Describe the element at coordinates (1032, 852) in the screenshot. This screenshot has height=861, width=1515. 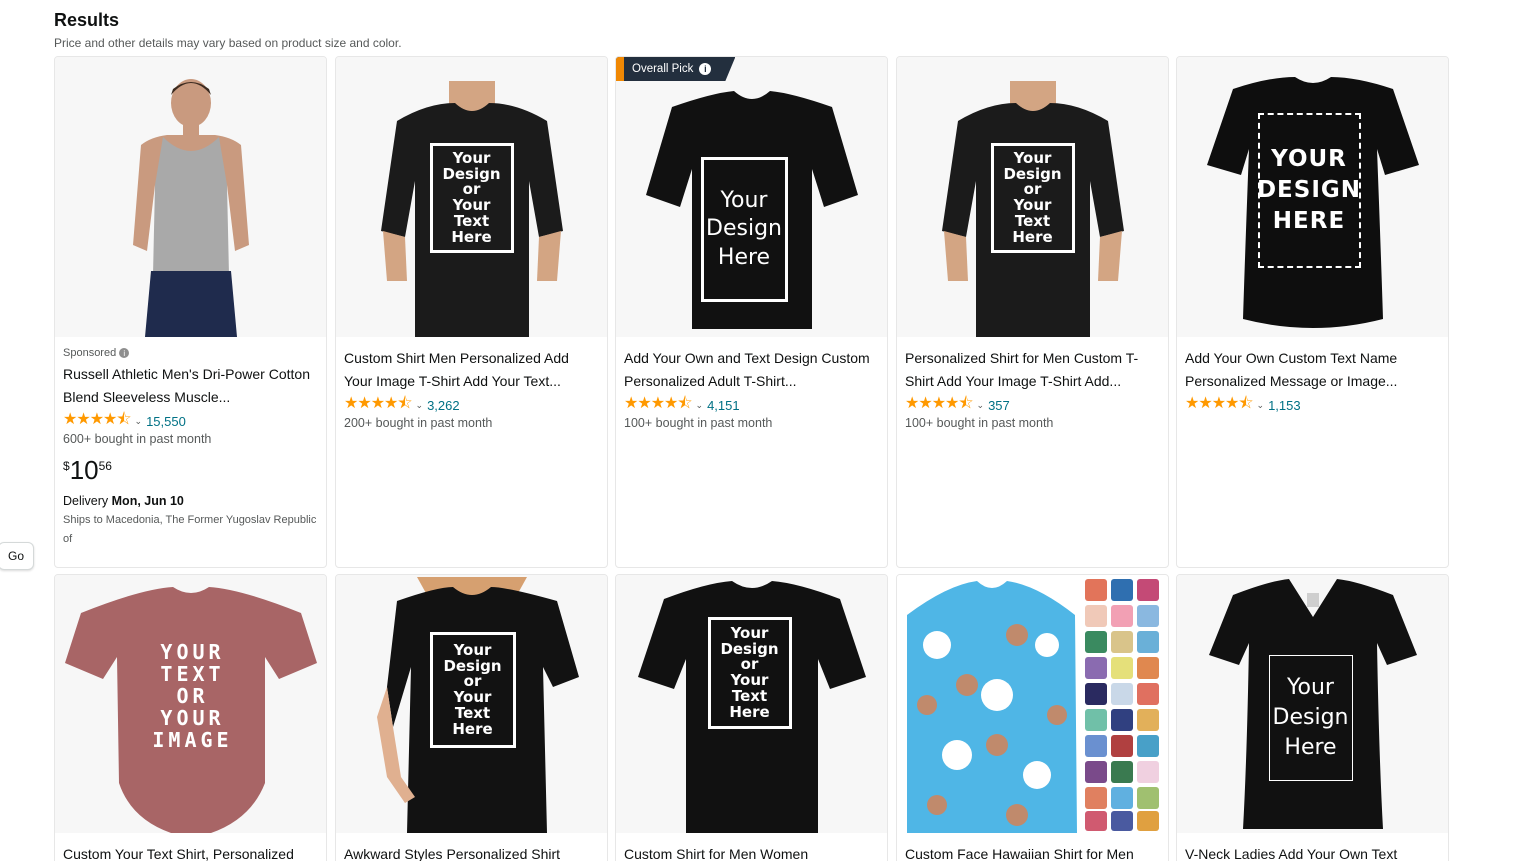
I see `product-title: Custom Face Hawaiian Shirt for Men` at that location.